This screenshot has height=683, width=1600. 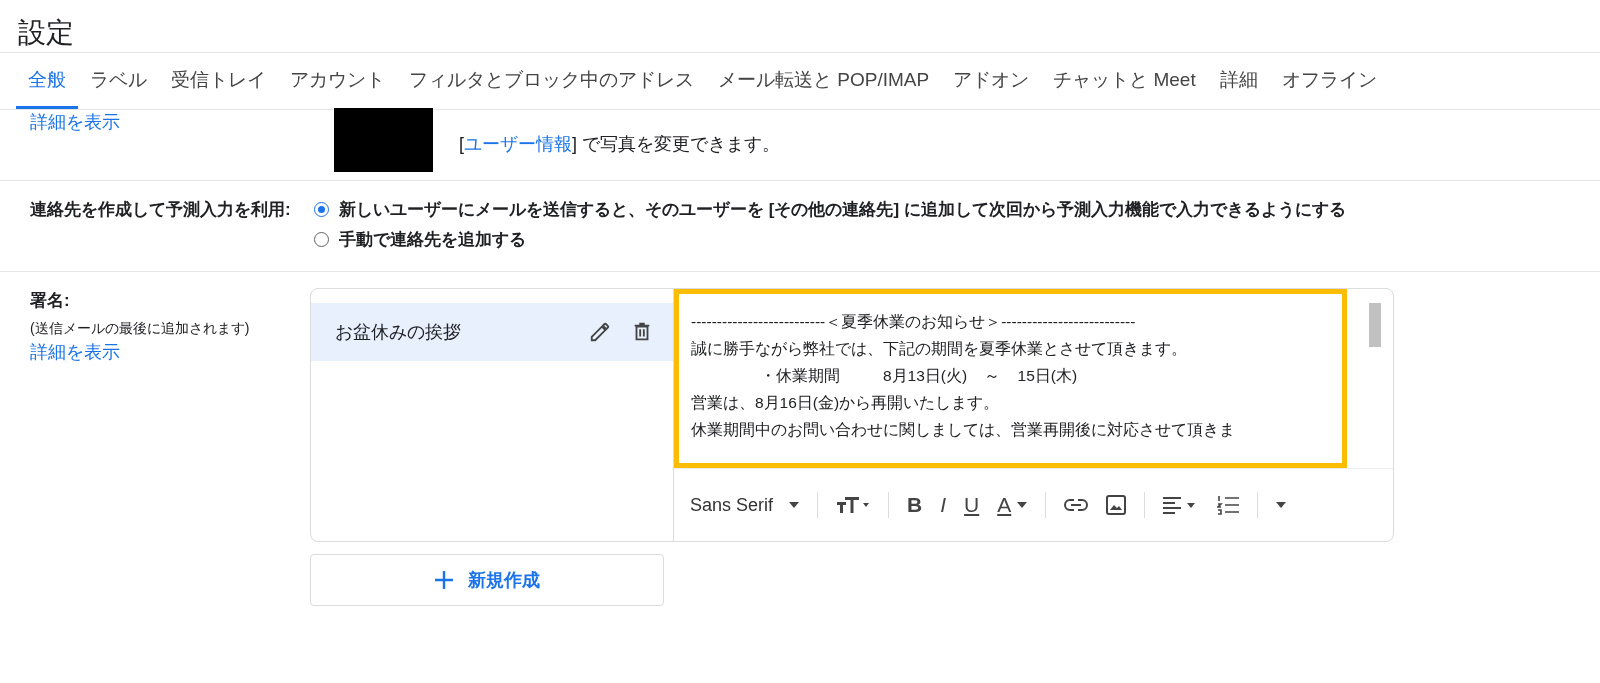 What do you see at coordinates (943, 505) in the screenshot?
I see `format-button: I` at bounding box center [943, 505].